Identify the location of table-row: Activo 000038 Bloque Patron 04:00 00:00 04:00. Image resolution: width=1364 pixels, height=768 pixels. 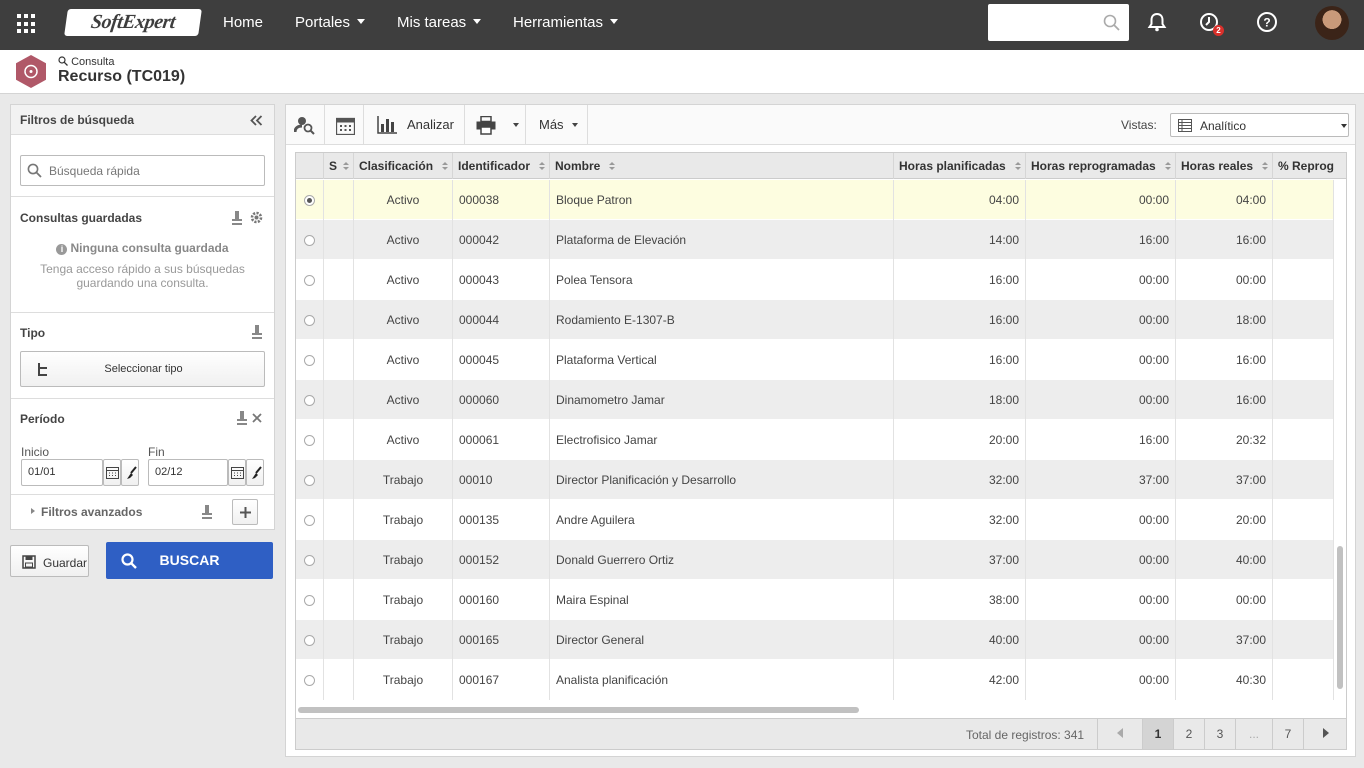
(815, 200).